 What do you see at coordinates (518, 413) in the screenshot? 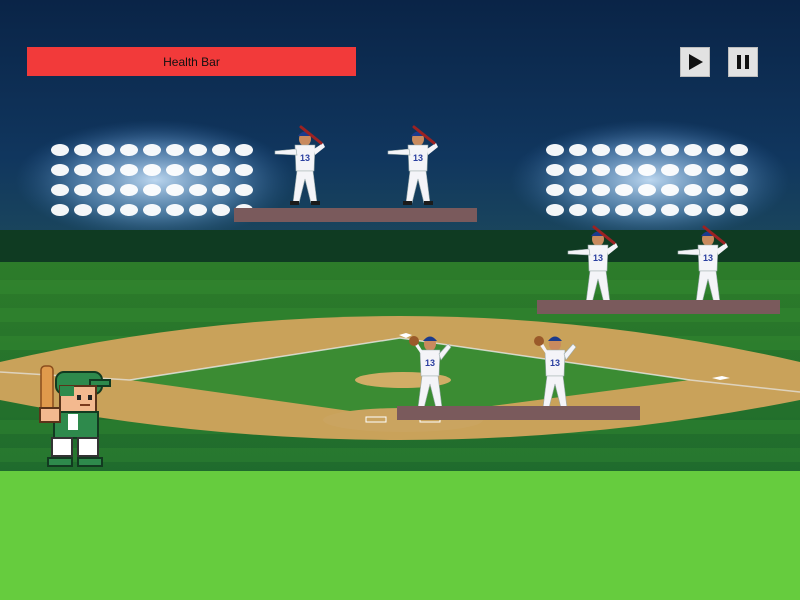
I see `platform-middle` at bounding box center [518, 413].